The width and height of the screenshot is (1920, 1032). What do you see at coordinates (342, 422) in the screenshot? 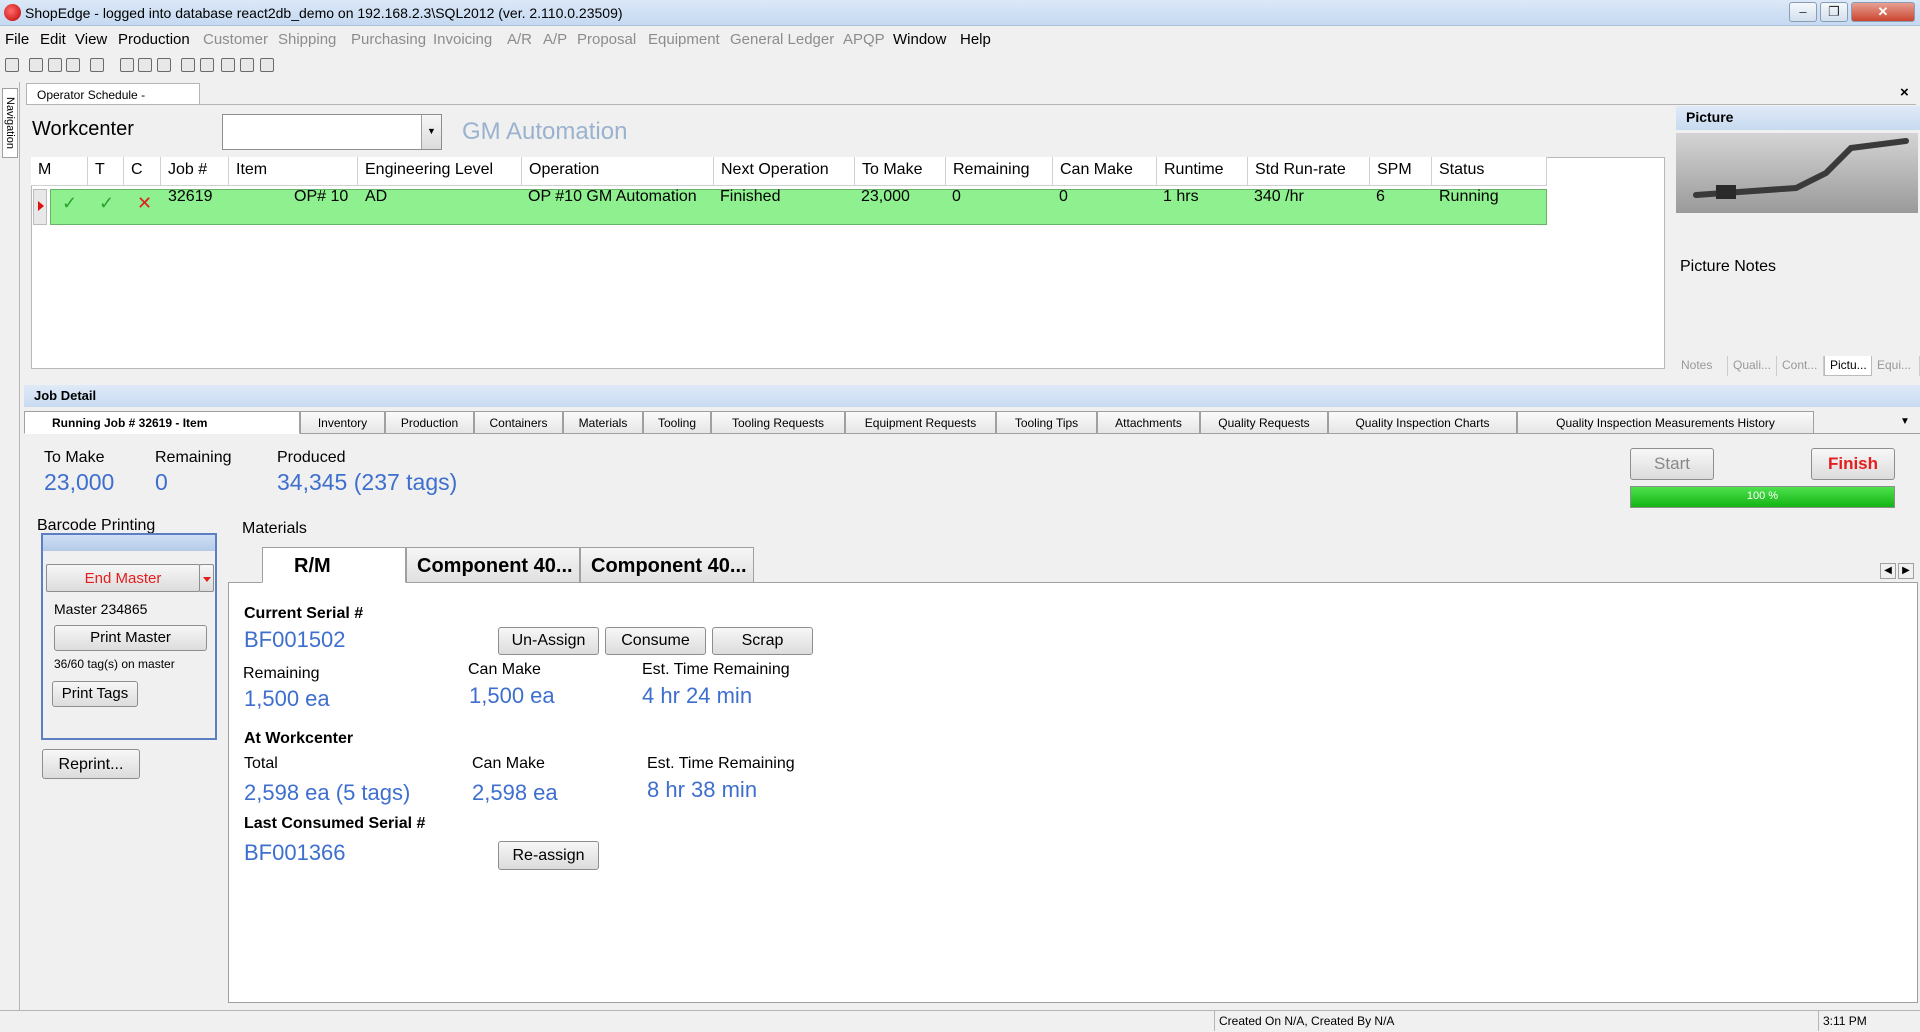
I see `tab-inventory: Inventory` at bounding box center [342, 422].